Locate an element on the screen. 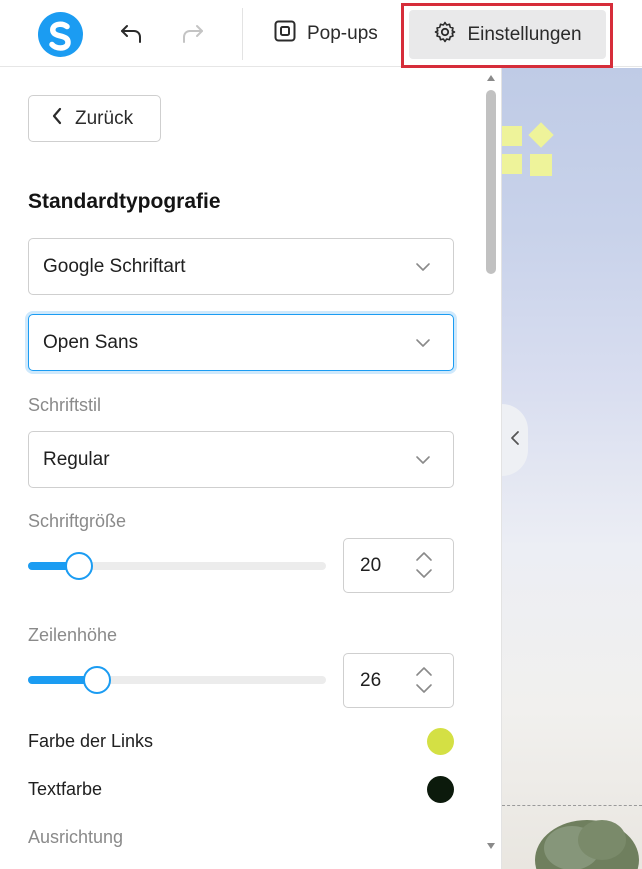 Image resolution: width=642 pixels, height=869 pixels. line-height-stepper: 26 is located at coordinates (398, 680).